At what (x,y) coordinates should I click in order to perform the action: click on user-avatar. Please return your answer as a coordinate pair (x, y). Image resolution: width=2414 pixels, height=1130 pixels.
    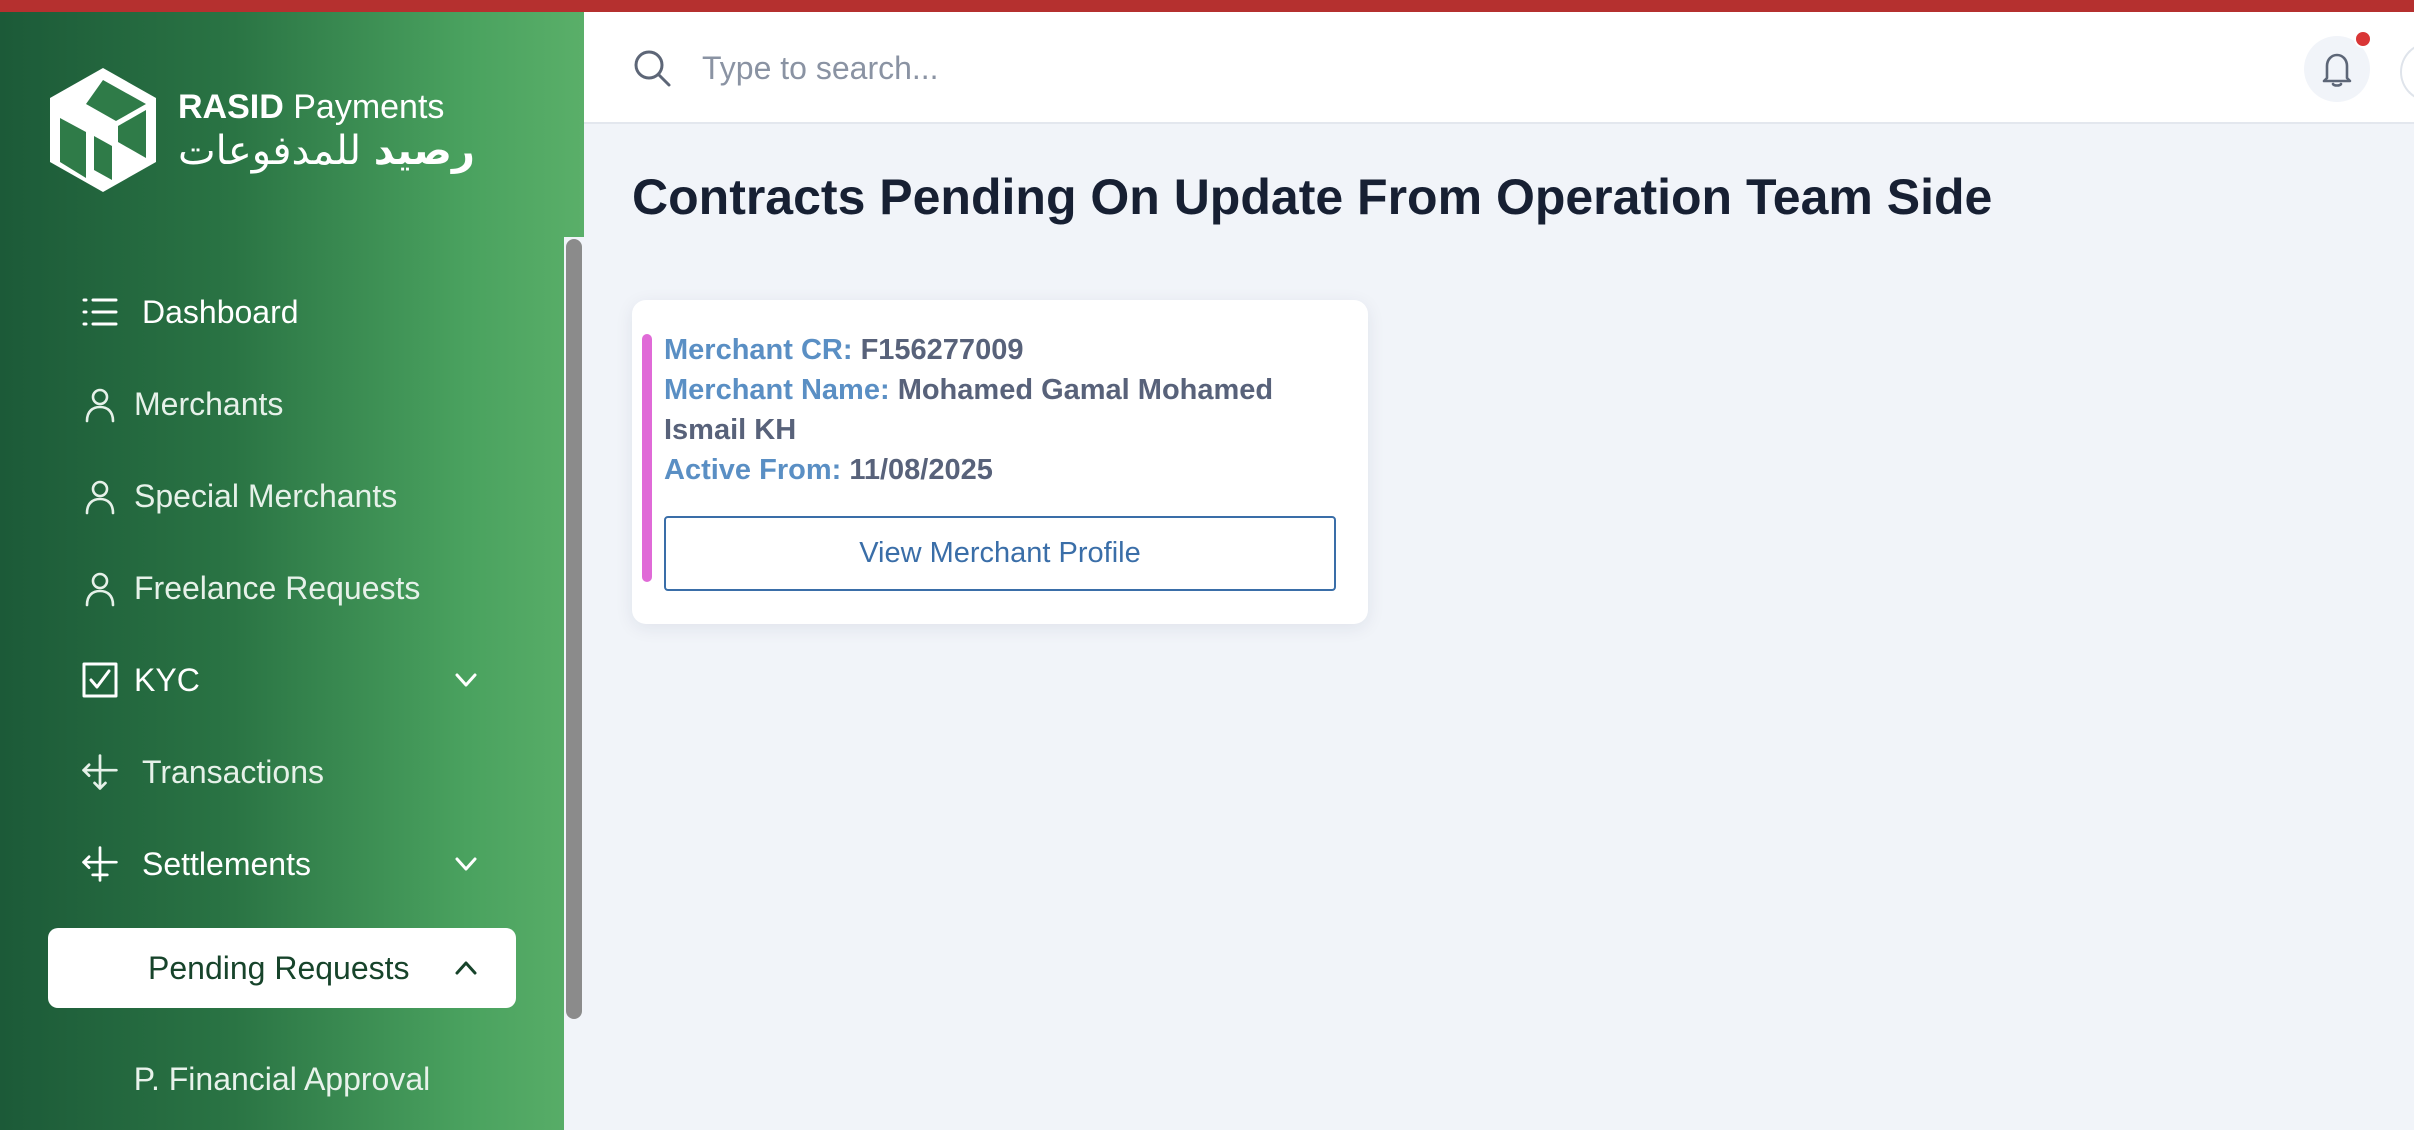
    Looking at the image, I should click on (2407, 72).